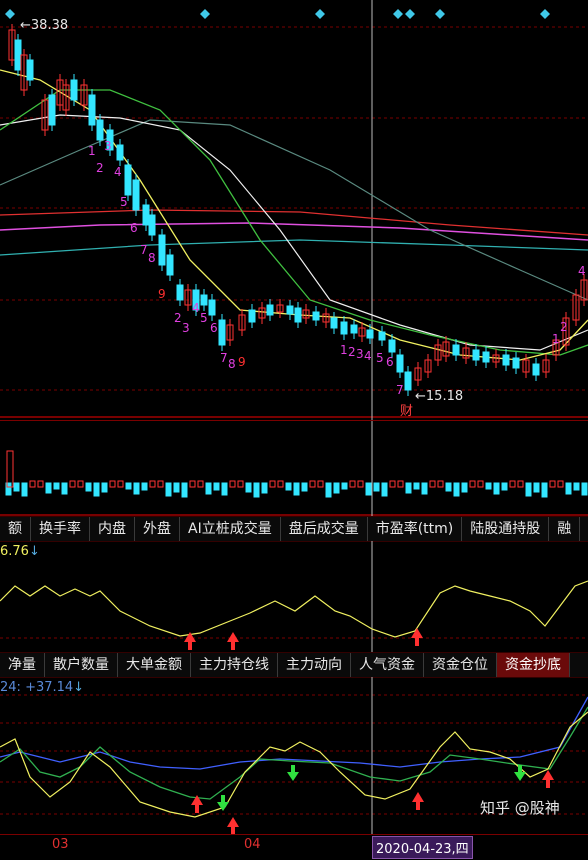 The image size is (588, 860). Describe the element at coordinates (144, 250) in the screenshot. I see `sequence-count-number: 7` at that location.